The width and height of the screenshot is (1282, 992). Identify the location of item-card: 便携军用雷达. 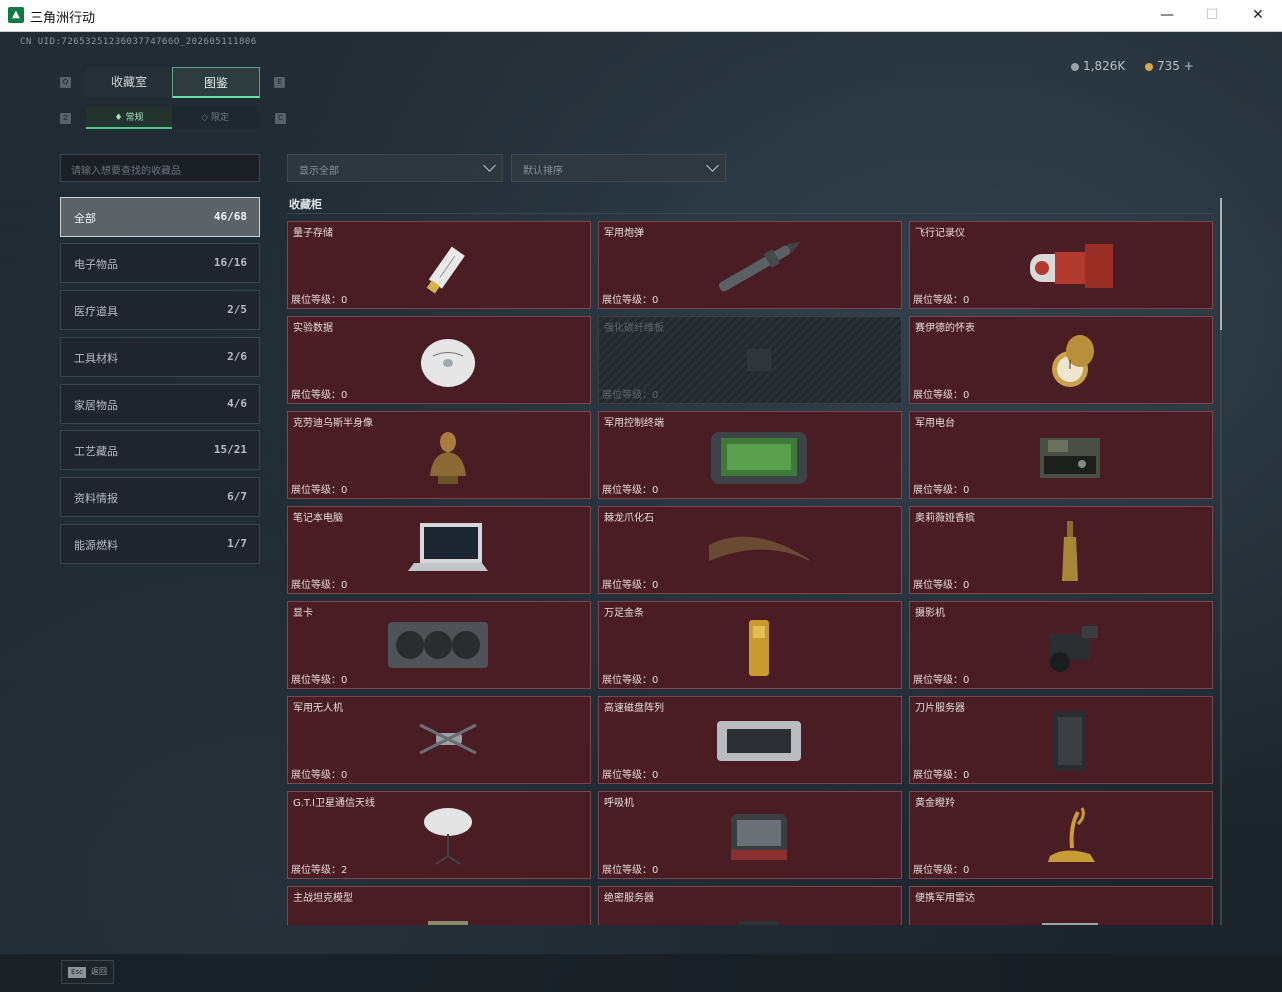
(1061, 905).